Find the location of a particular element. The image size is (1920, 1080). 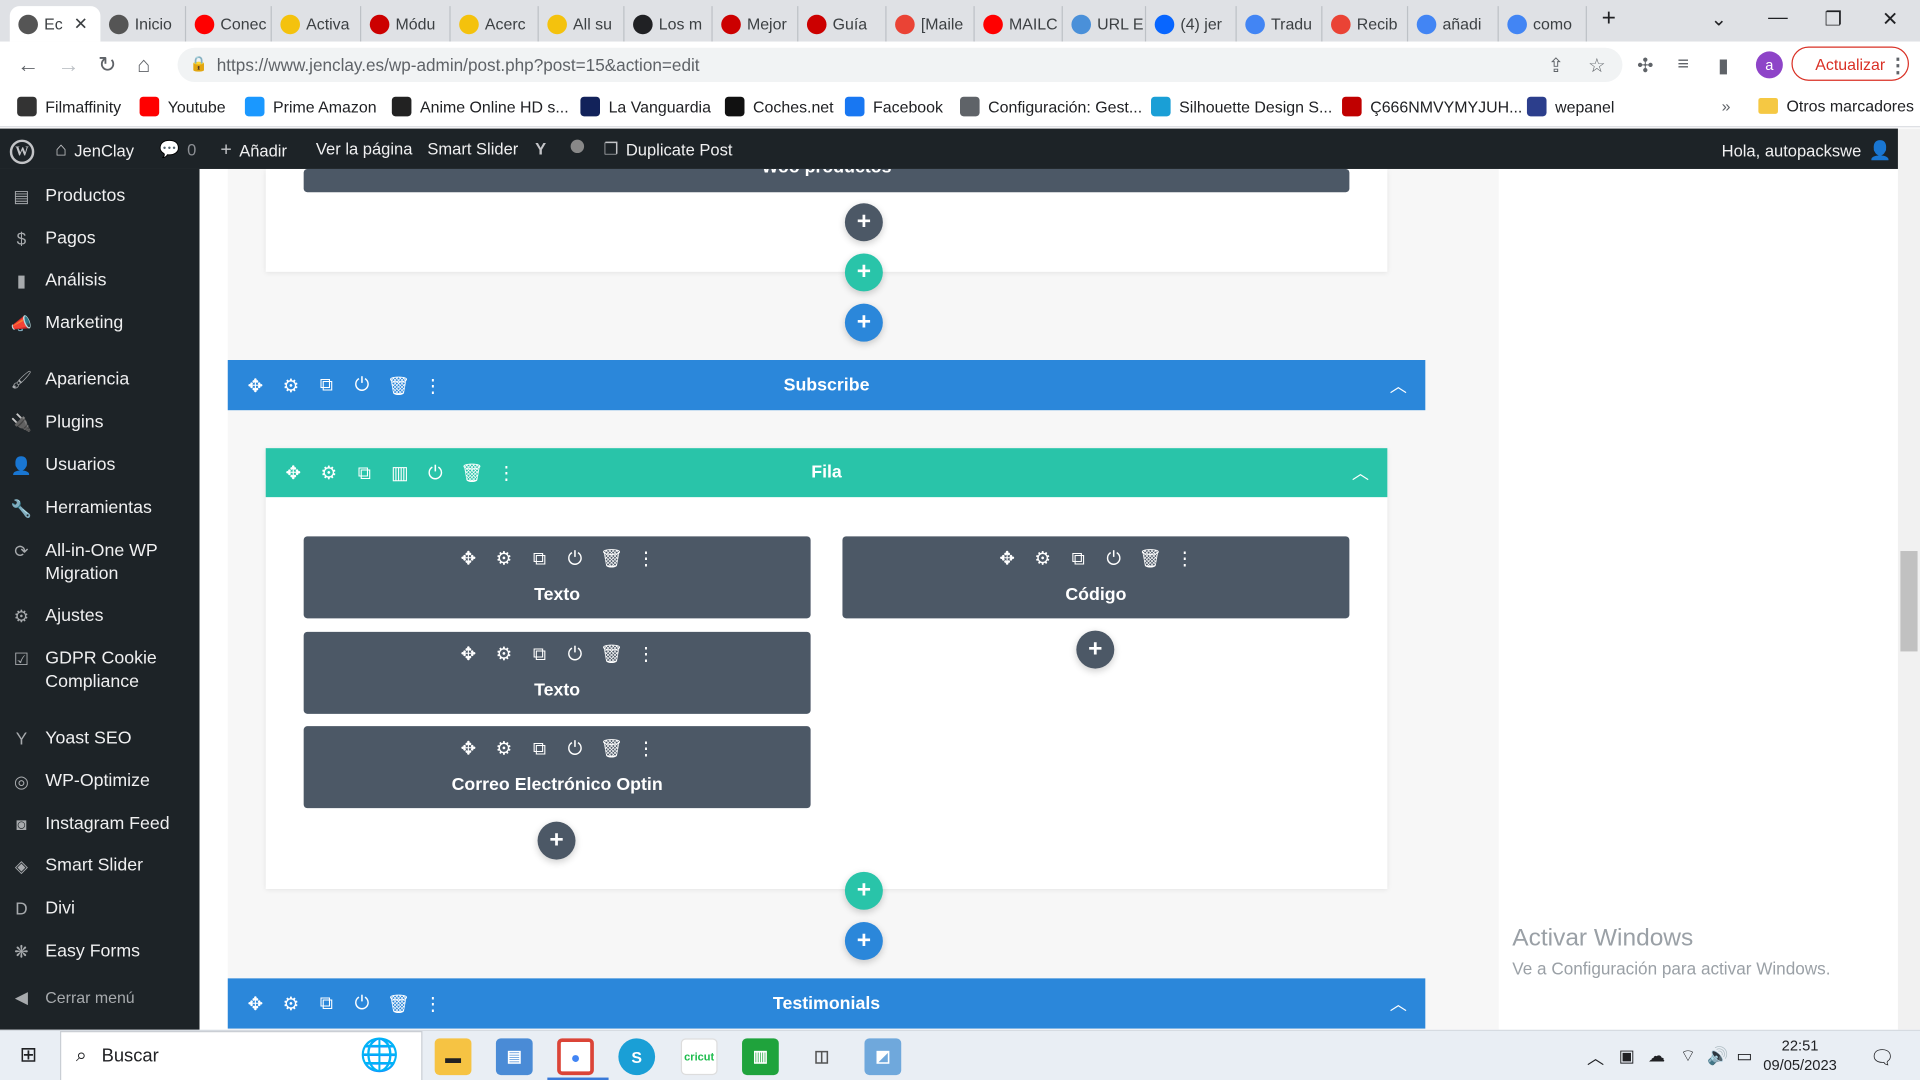

browser-tab: Mejor is located at coordinates (756, 24).